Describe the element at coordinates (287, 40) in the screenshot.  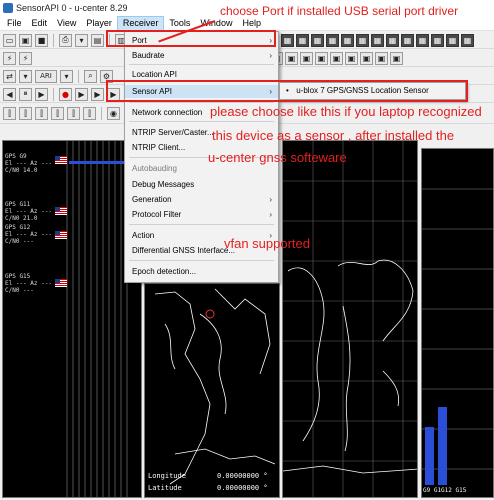
I see `view-2-icon: ▦` at that location.